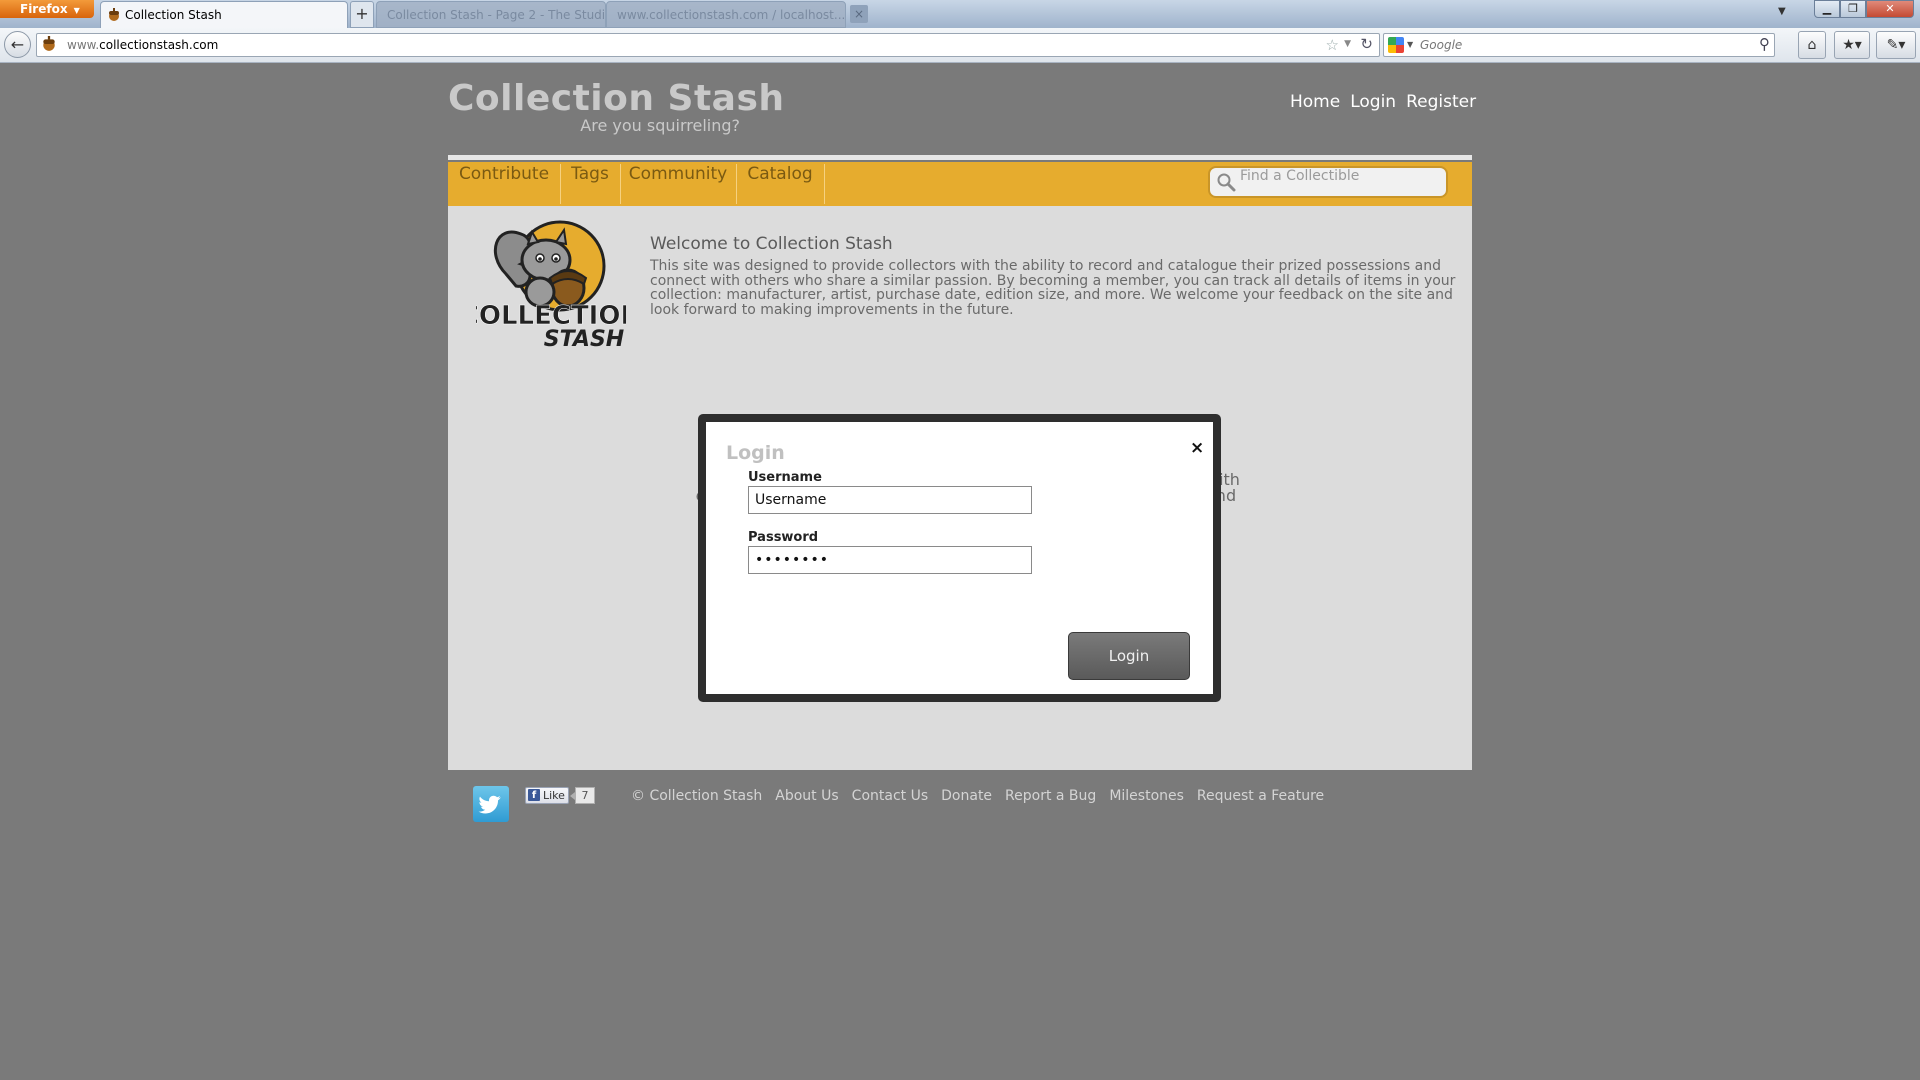  Describe the element at coordinates (783, 537) in the screenshot. I see `password-label: Password` at that location.